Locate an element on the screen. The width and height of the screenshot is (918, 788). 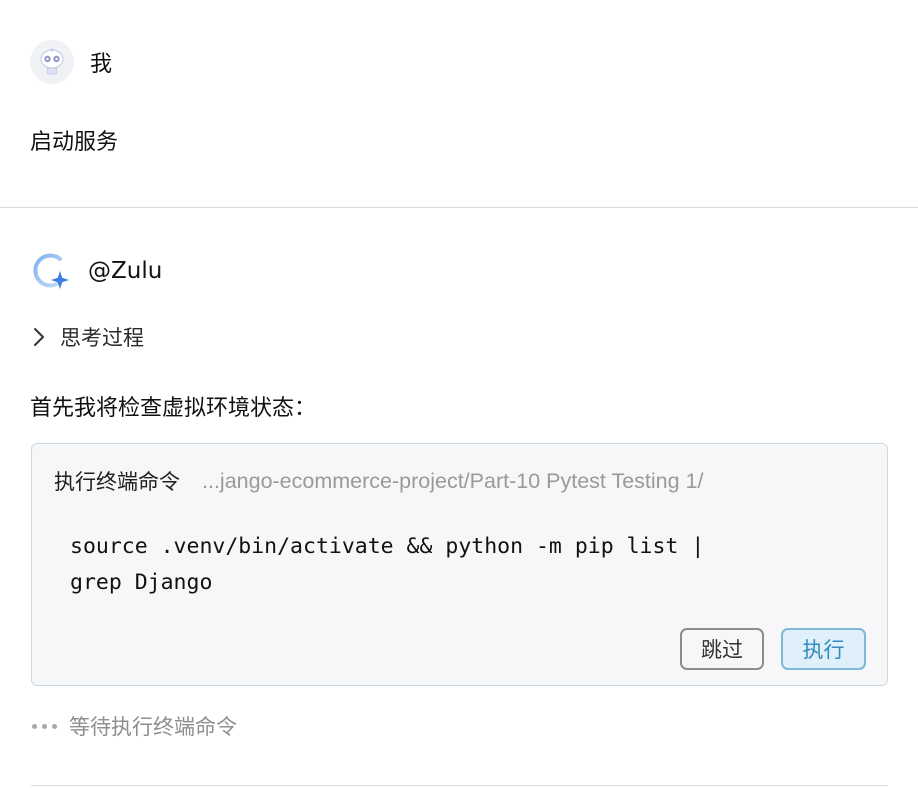
assistant-name: @Zulu is located at coordinates (125, 271).